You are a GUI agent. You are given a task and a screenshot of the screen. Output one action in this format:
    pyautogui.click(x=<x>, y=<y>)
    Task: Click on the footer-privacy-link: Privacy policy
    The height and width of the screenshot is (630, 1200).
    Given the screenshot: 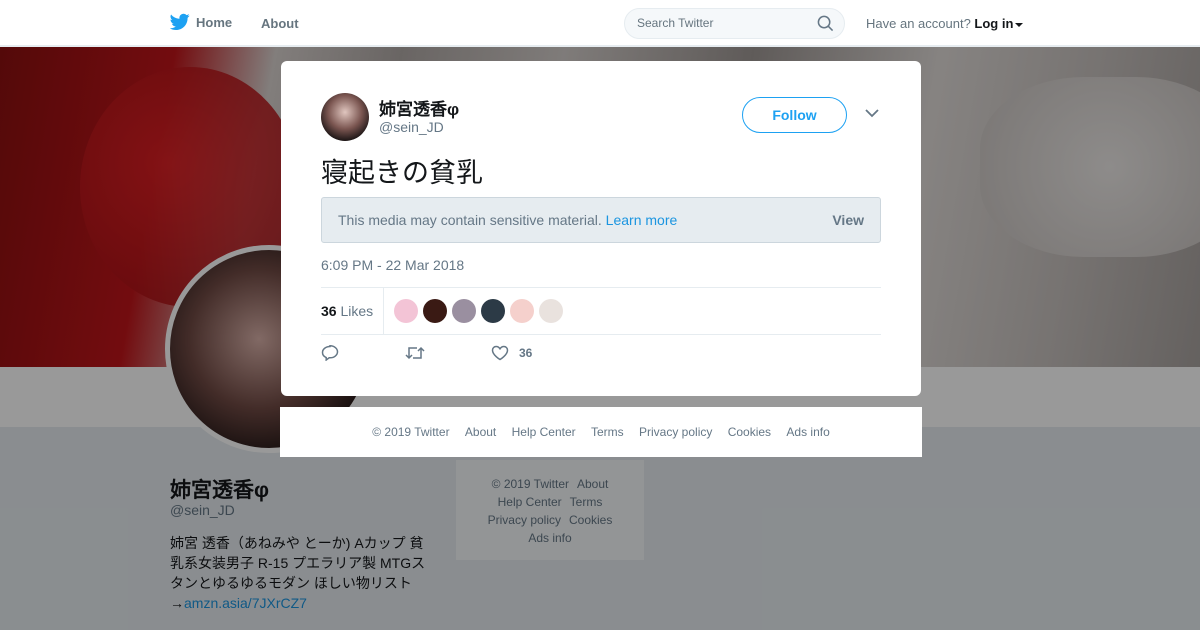 What is the action you would take?
    pyautogui.click(x=675, y=432)
    